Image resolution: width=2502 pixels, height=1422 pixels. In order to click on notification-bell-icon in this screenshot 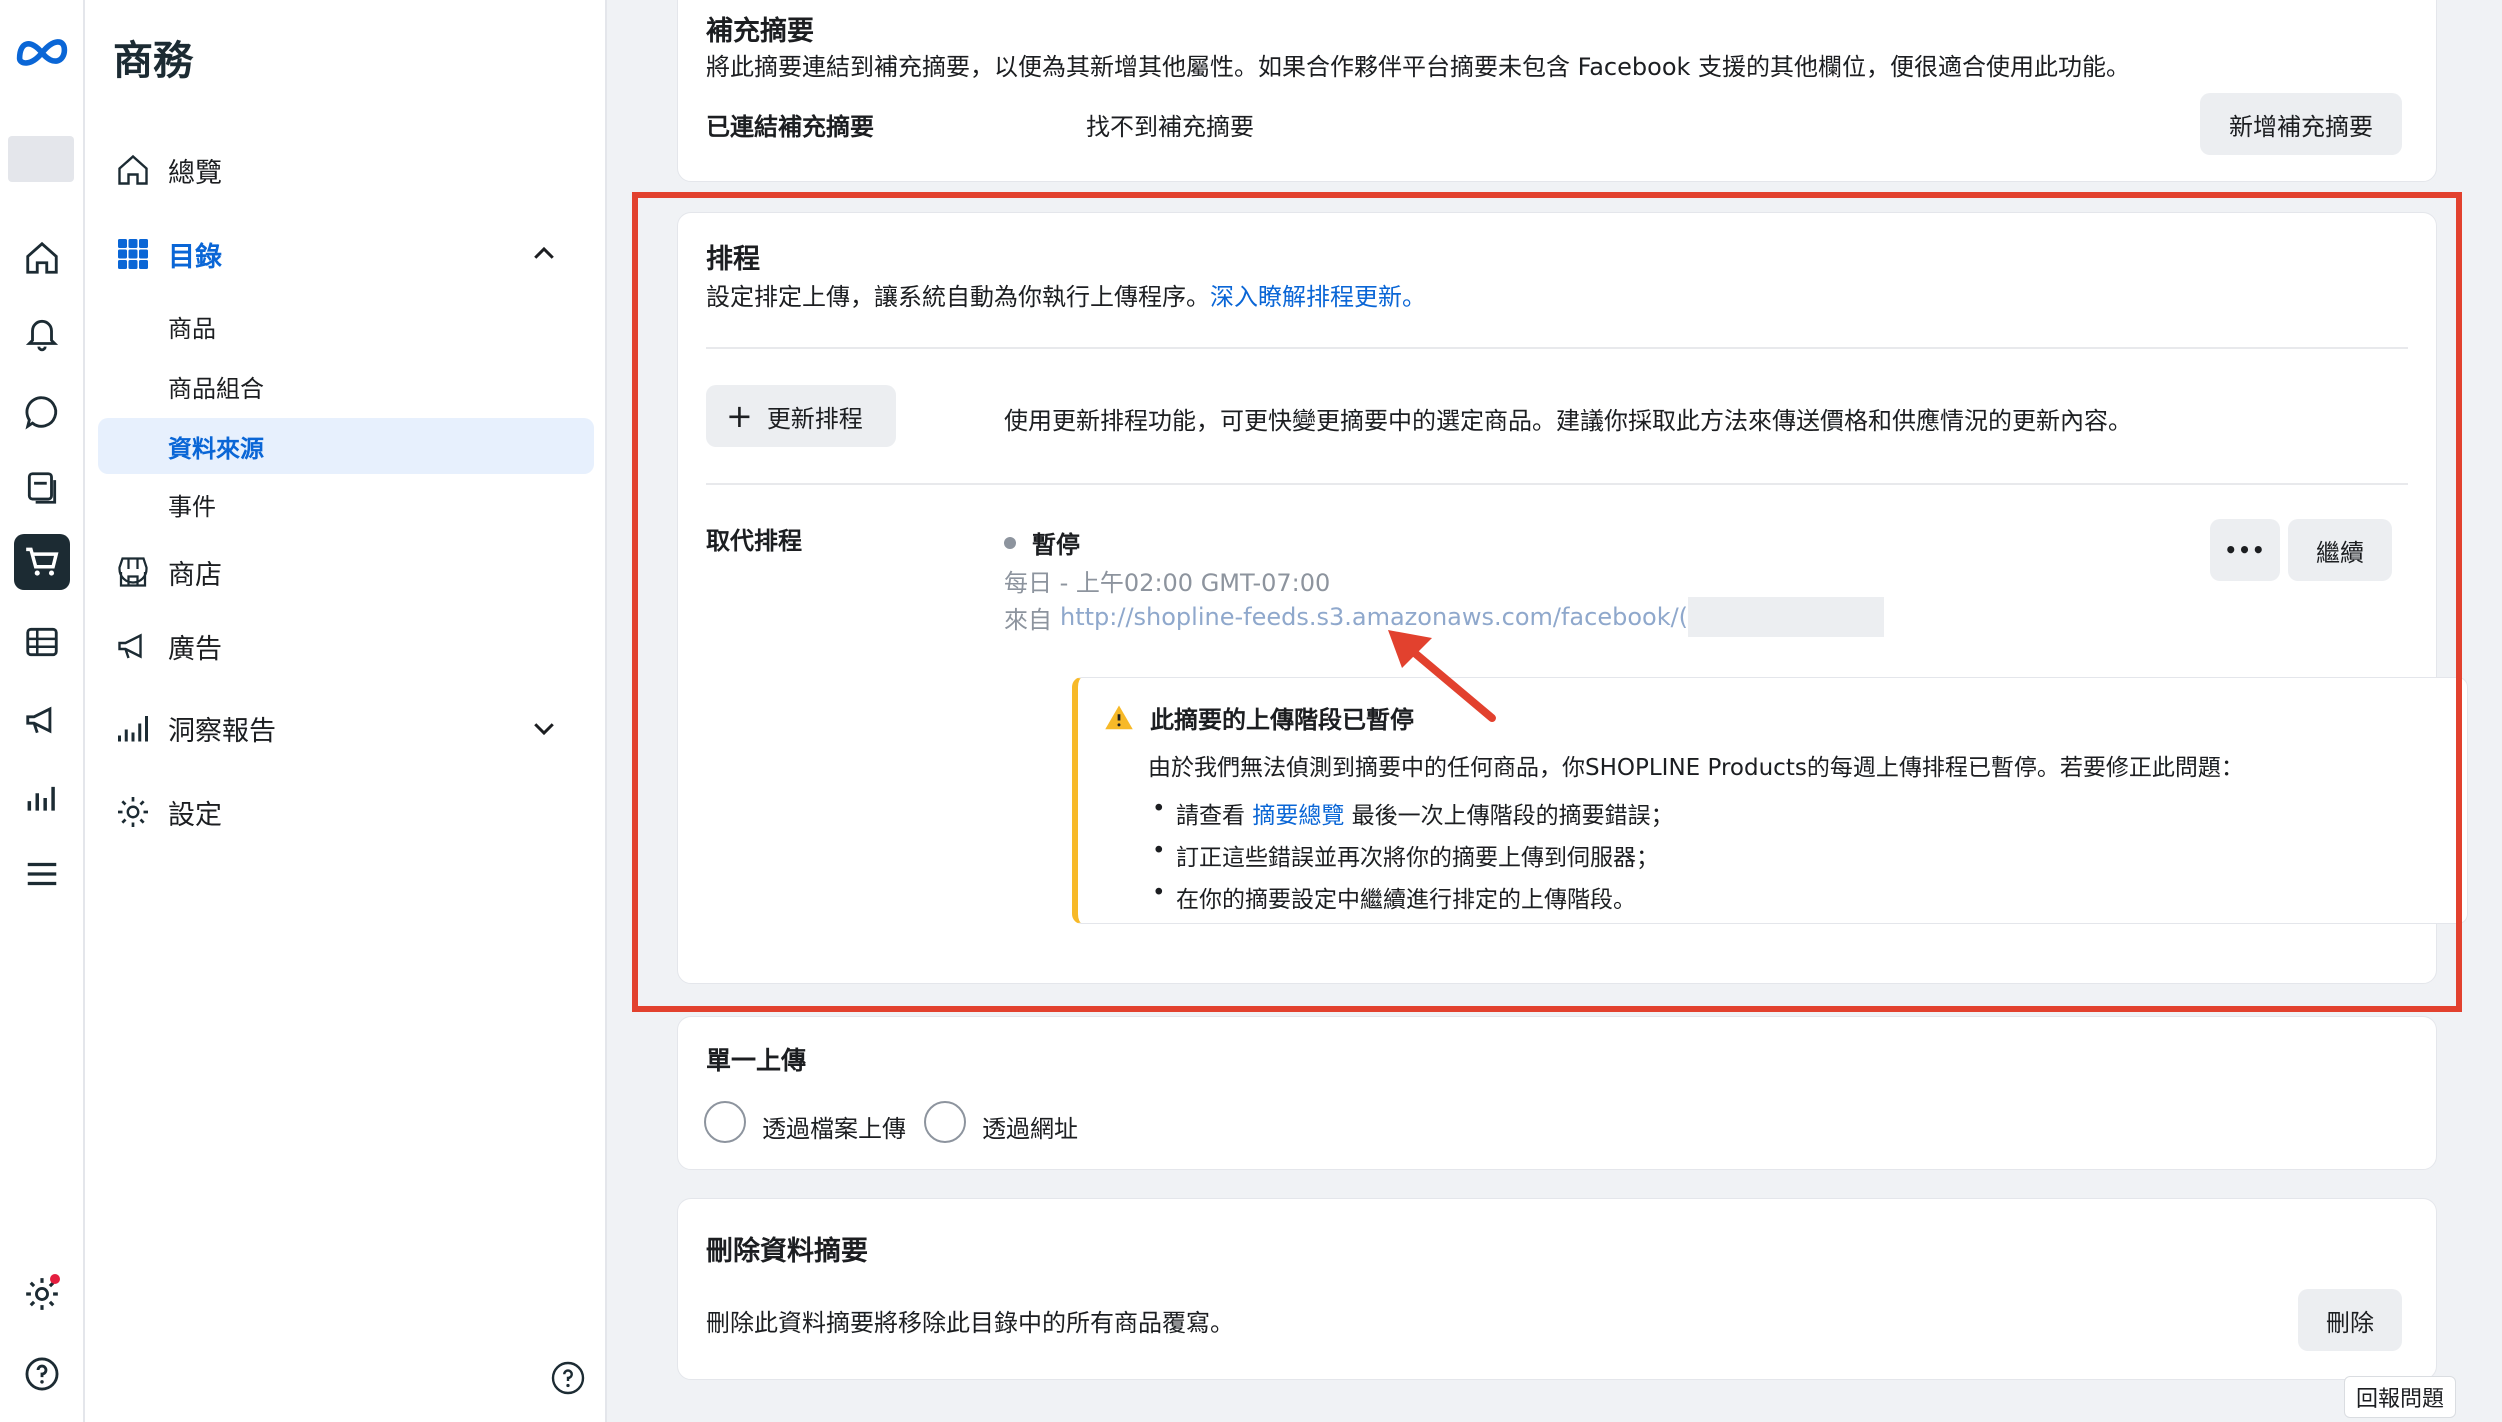, I will do `click(42, 334)`.